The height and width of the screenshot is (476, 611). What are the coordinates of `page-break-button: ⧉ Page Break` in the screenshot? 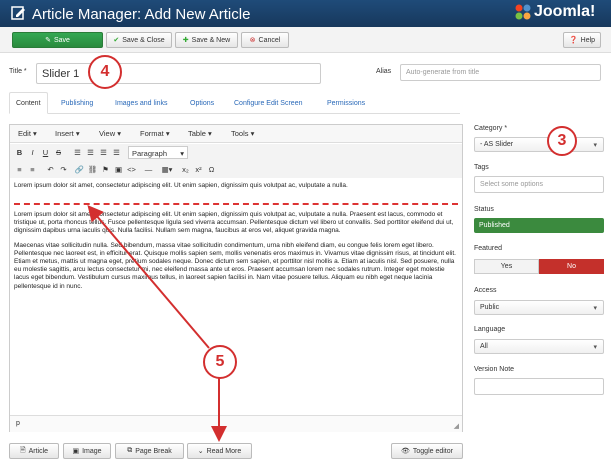 It's located at (149, 451).